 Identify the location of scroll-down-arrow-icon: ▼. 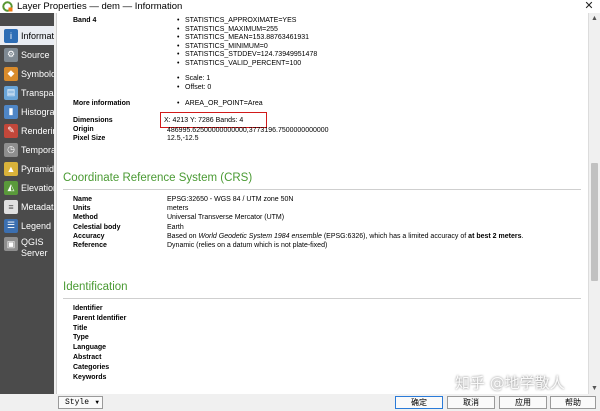
(594, 388).